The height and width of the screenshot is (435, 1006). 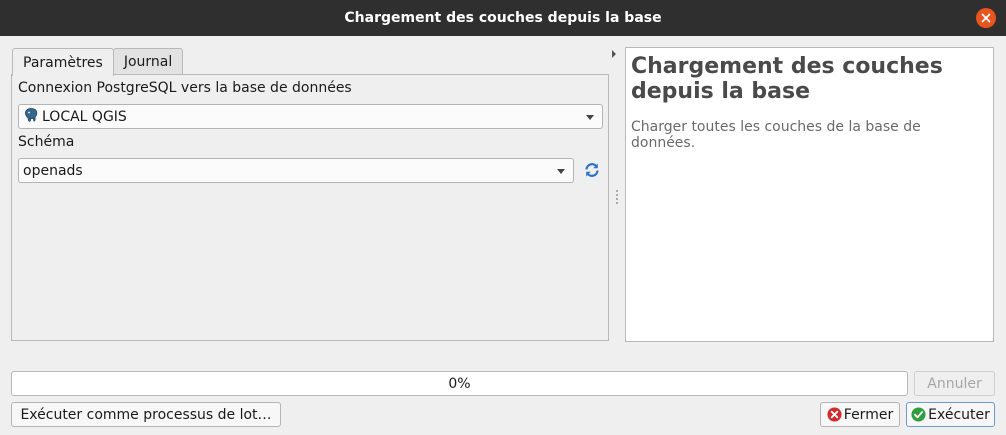 I want to click on splitter-handle, so click(x=617, y=198).